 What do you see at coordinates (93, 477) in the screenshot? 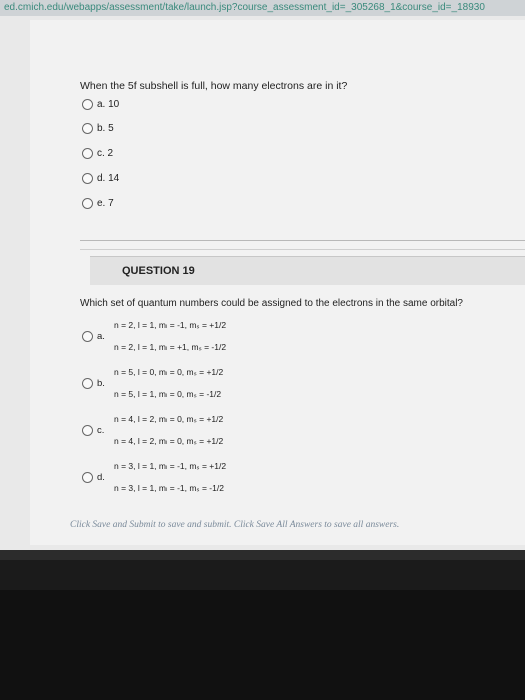
I see `q19-option-d: d.` at bounding box center [93, 477].